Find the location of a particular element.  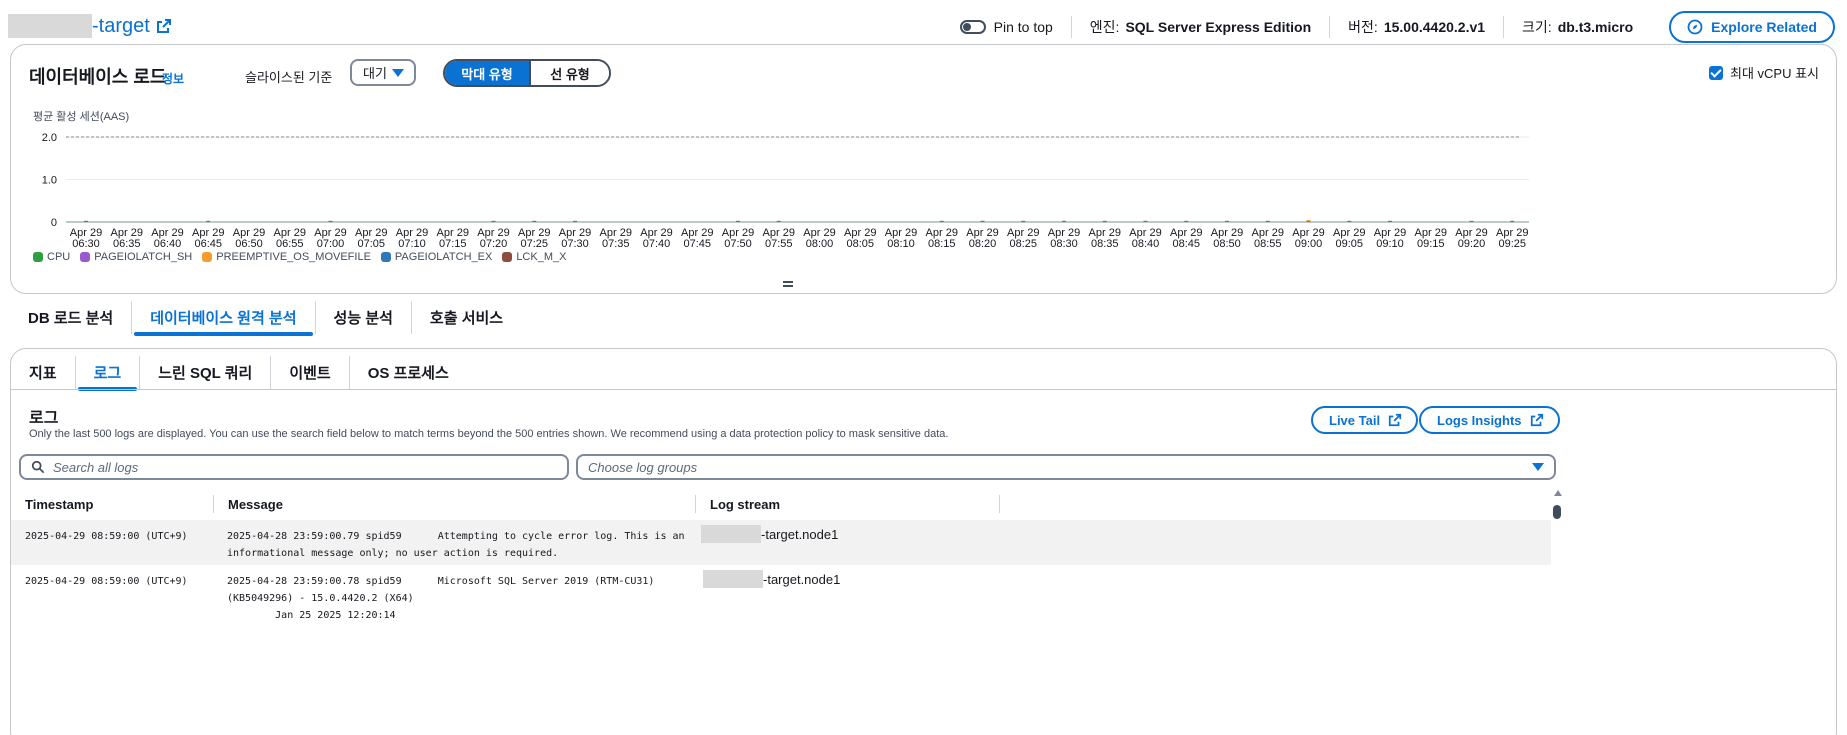

instance-title-text: -target is located at coordinates (121, 26).